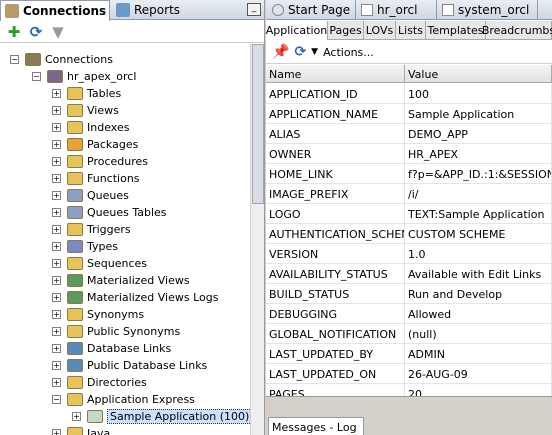  What do you see at coordinates (411, 30) in the screenshot?
I see `tab-lists: Lists` at bounding box center [411, 30].